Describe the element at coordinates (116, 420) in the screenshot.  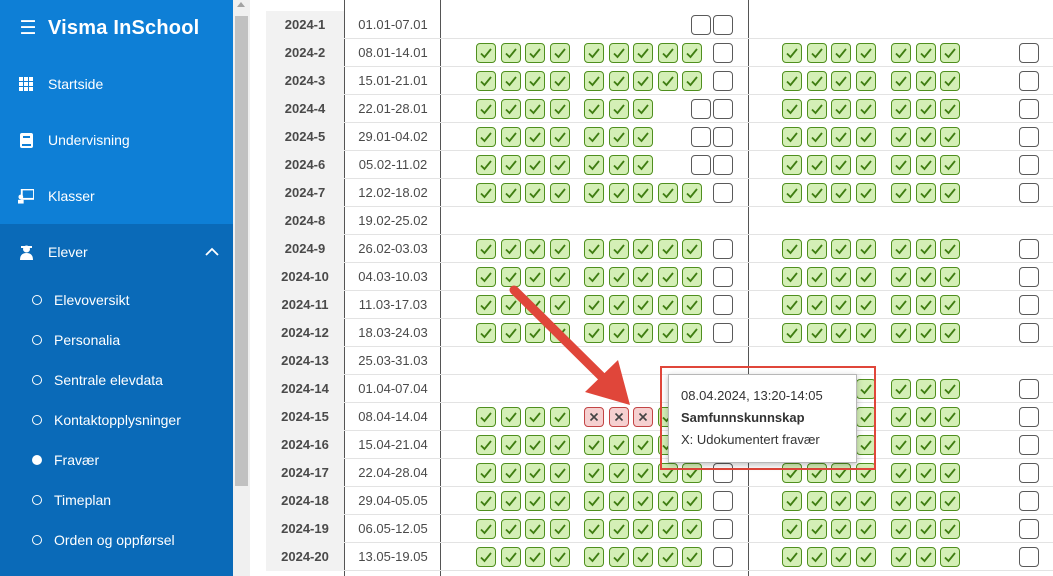
I see `sidebar-subitem: Kontaktopplysninger` at that location.